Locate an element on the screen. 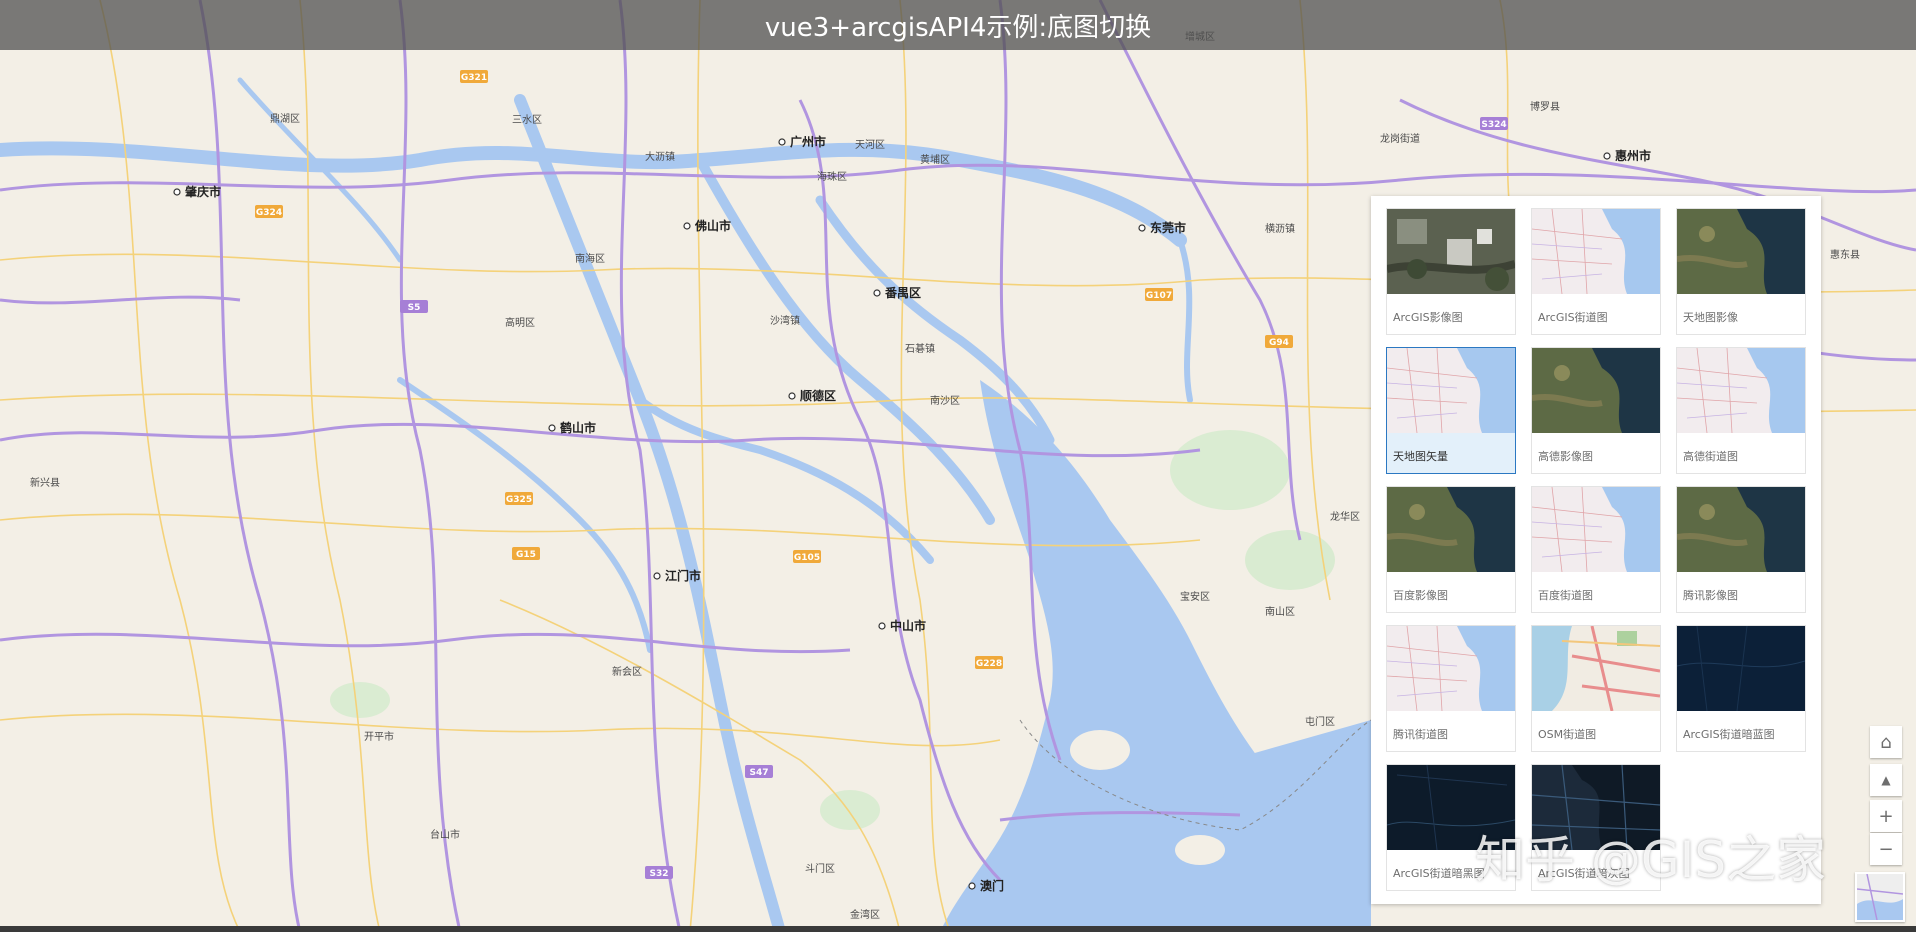 This screenshot has width=1916, height=932. town-label: 南沙区 is located at coordinates (945, 400).